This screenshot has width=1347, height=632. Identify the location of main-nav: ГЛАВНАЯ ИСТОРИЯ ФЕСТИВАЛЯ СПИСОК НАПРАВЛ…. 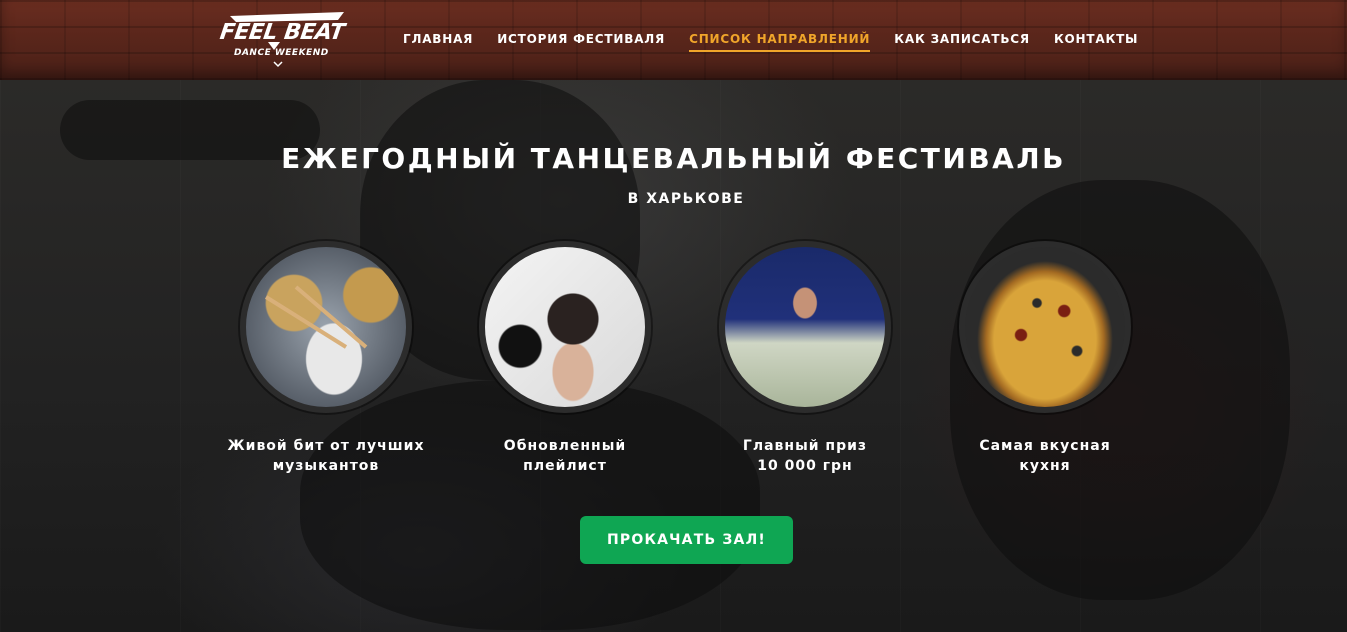
(770, 42).